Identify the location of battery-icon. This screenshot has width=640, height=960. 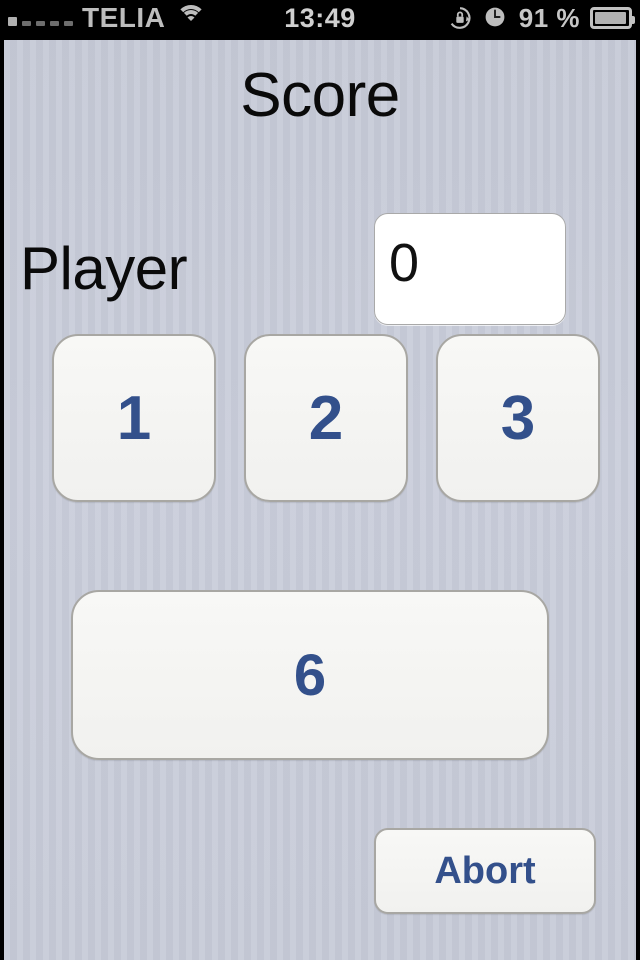
(612, 18).